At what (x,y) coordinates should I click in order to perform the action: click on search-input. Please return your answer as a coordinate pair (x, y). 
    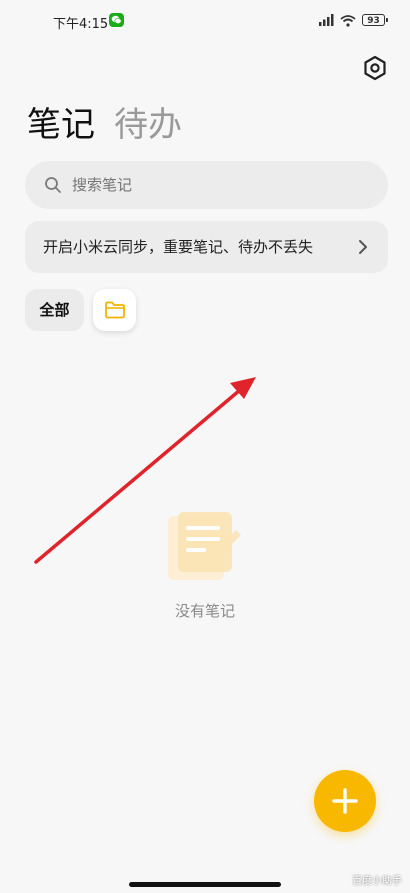
    Looking at the image, I should click on (217, 185).